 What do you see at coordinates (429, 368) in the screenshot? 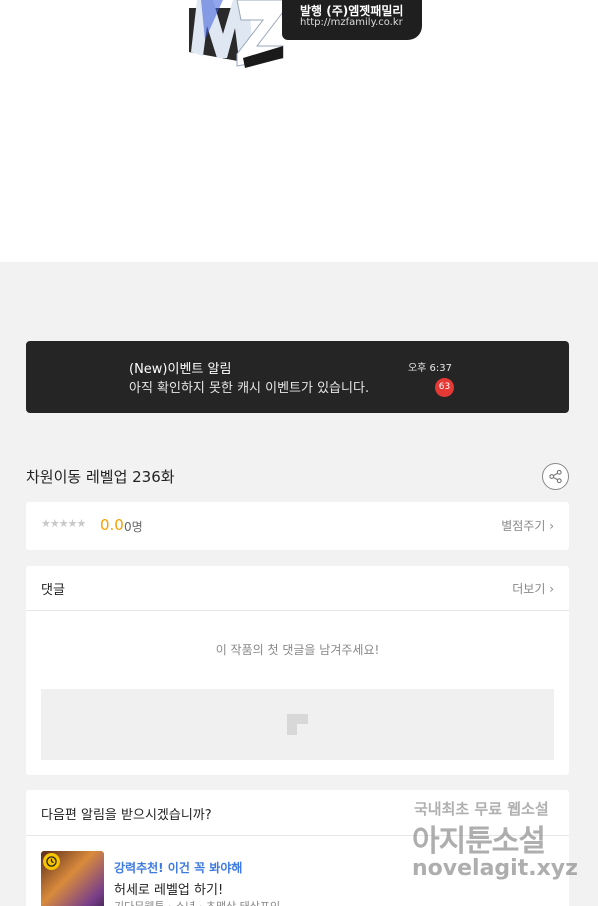
I see `notification-time: 오후 6:37` at bounding box center [429, 368].